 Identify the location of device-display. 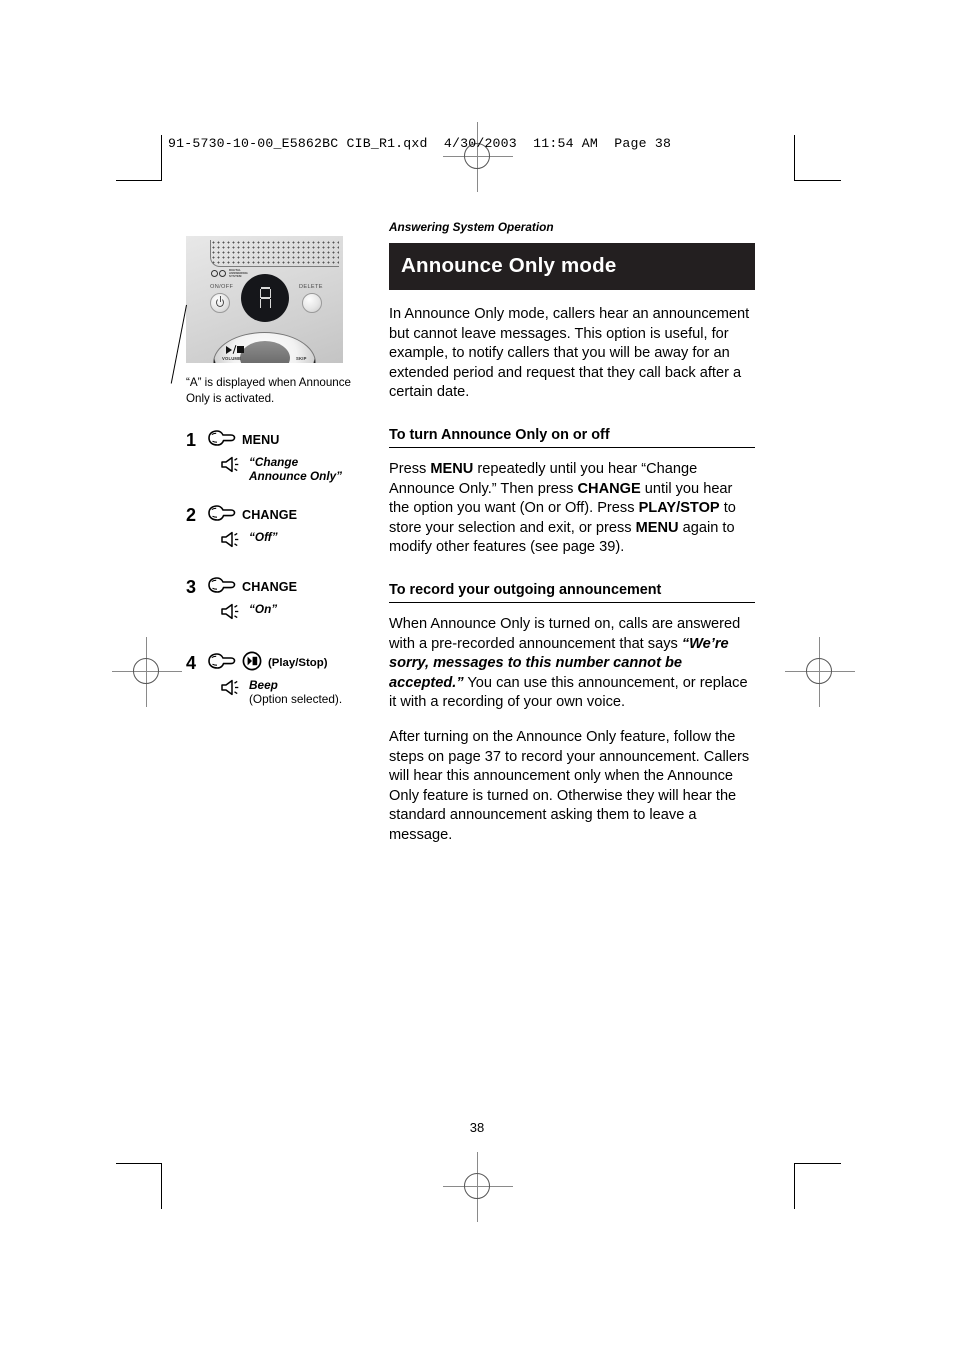
(265, 298).